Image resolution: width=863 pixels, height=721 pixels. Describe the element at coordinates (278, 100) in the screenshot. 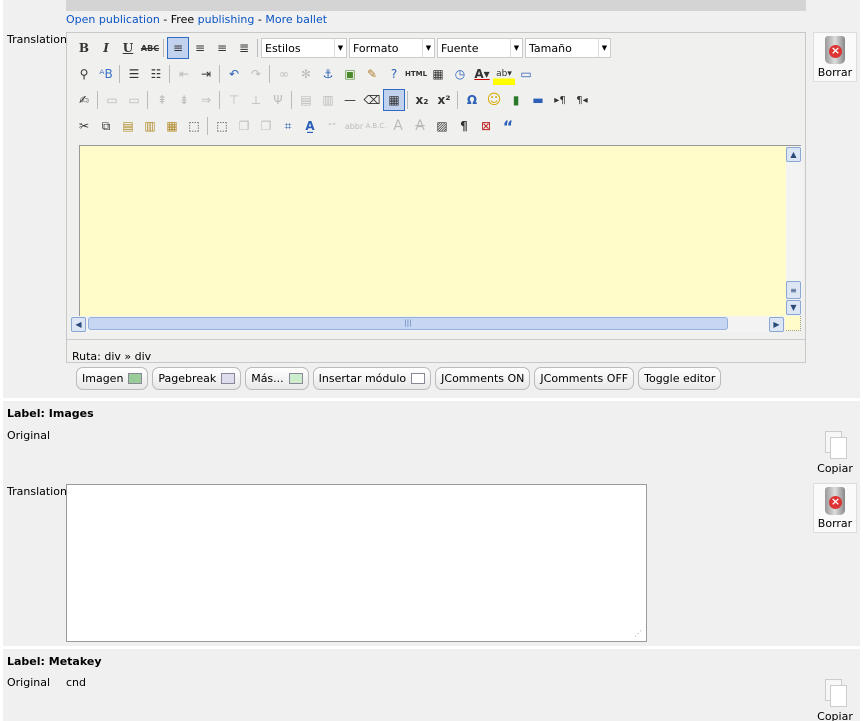

I see `delete-row-icon: Ψ` at that location.